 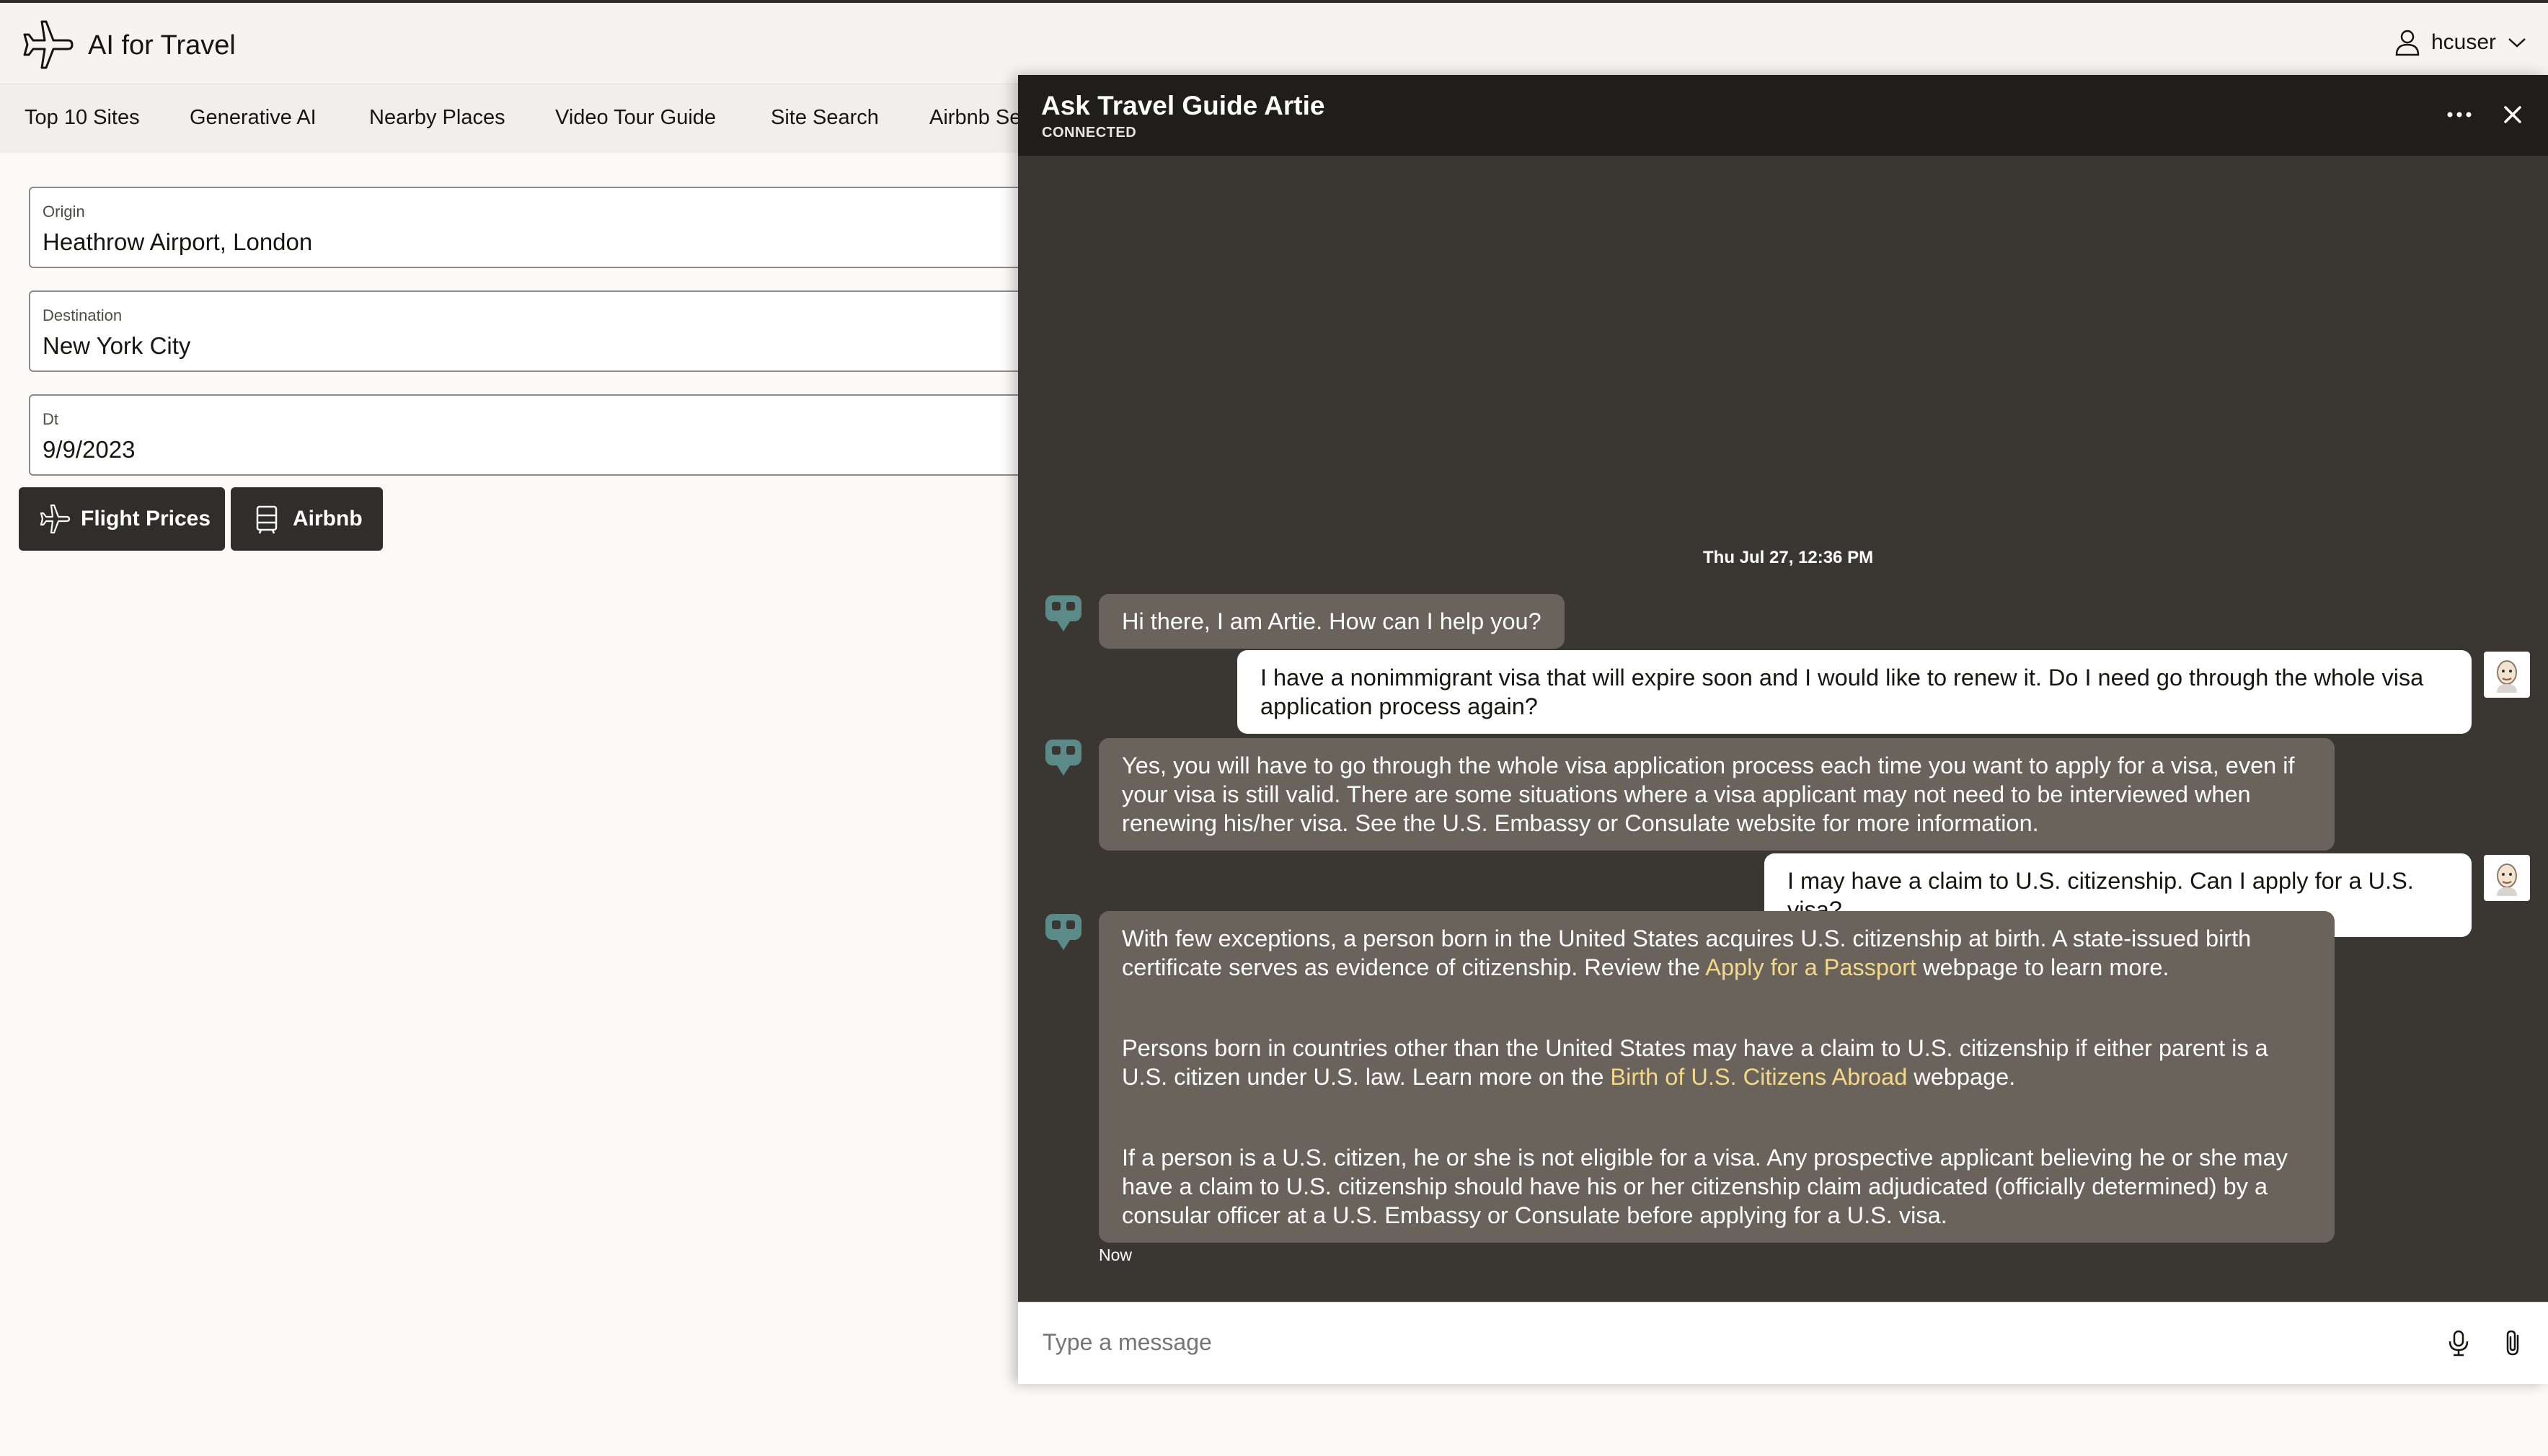 What do you see at coordinates (1183, 105) in the screenshot?
I see `chat-title: Ask Travel Guide Artie` at bounding box center [1183, 105].